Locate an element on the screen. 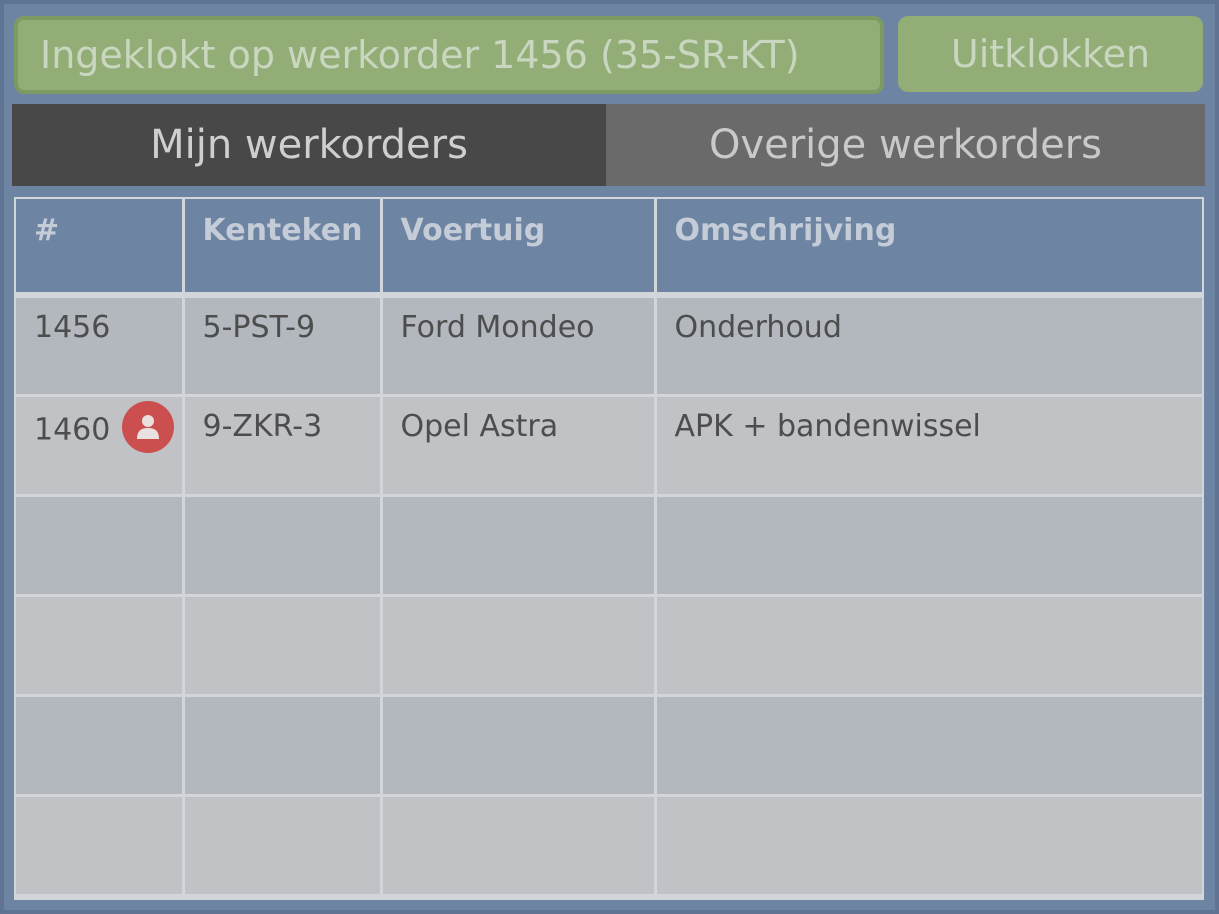 This screenshot has width=1219, height=914. cell-vehicle: Opel Astra is located at coordinates (519, 446).